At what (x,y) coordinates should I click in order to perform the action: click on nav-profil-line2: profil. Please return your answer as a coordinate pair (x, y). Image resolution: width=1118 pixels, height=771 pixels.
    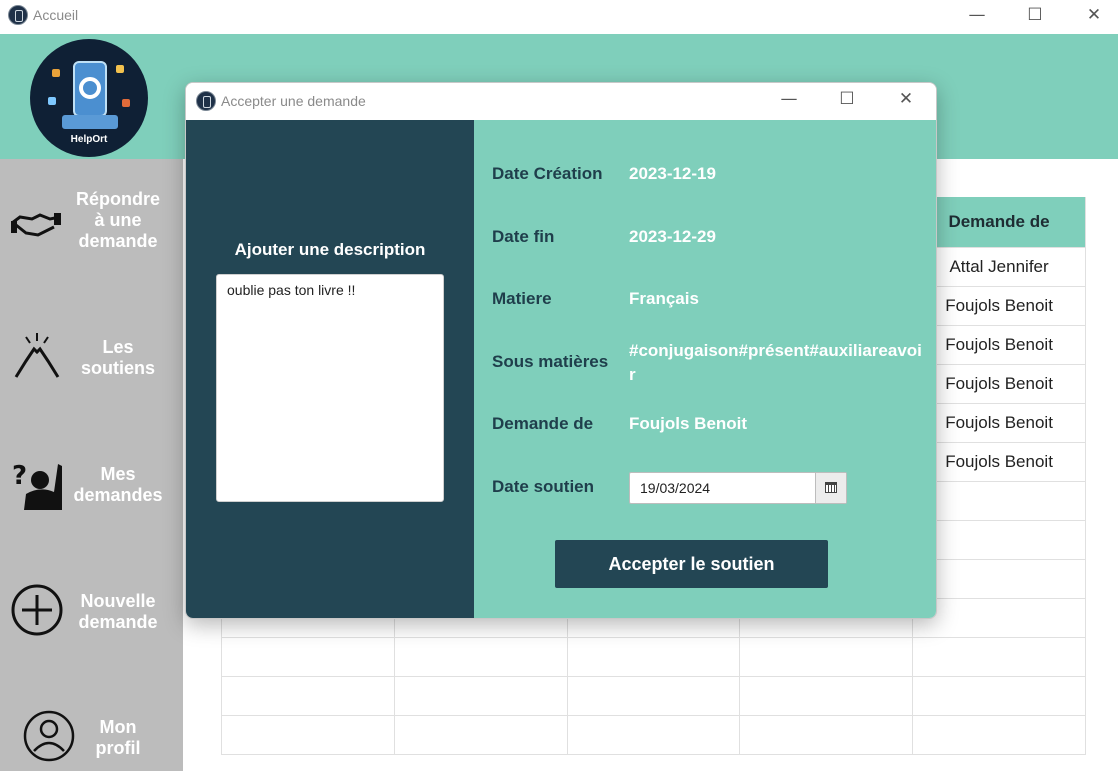
    Looking at the image, I should click on (118, 748).